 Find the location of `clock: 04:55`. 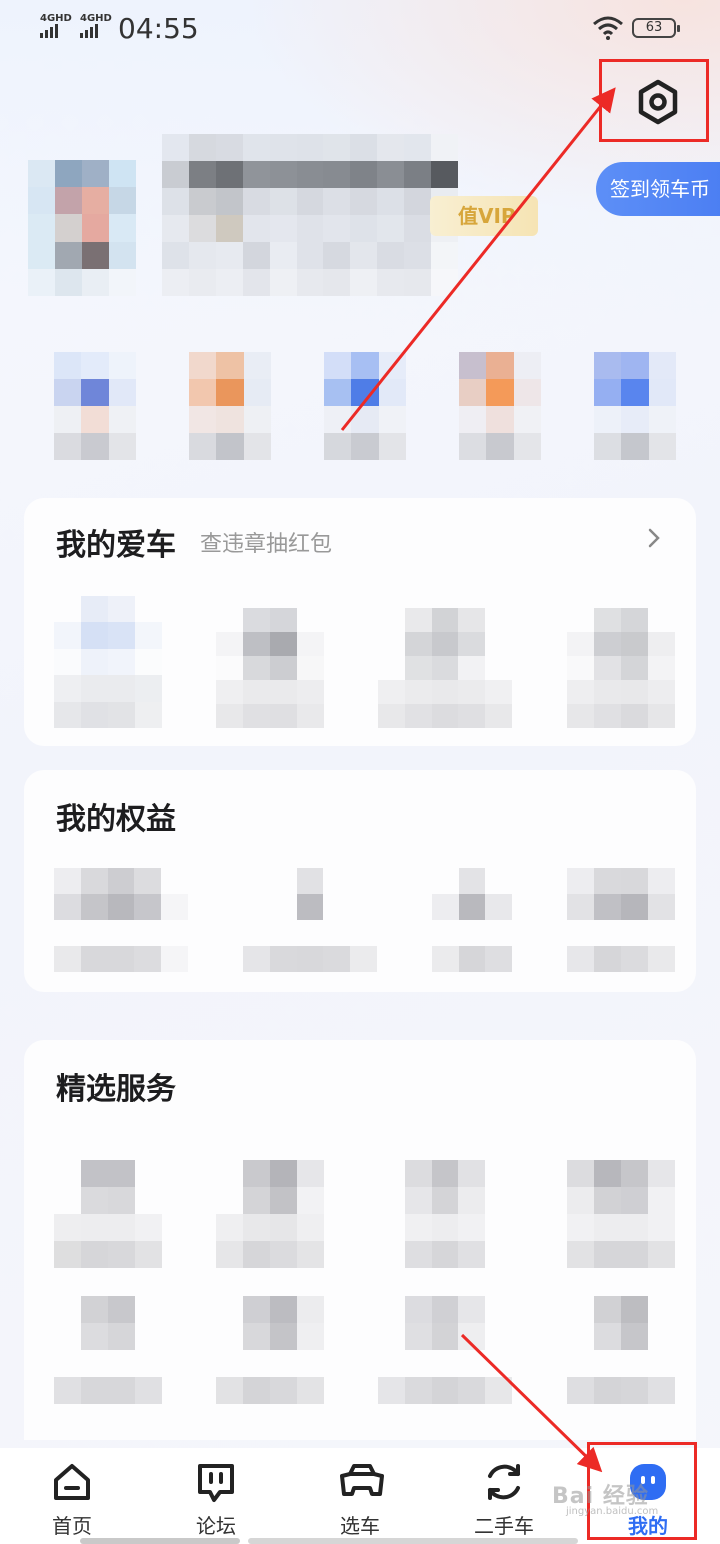

clock: 04:55 is located at coordinates (158, 28).